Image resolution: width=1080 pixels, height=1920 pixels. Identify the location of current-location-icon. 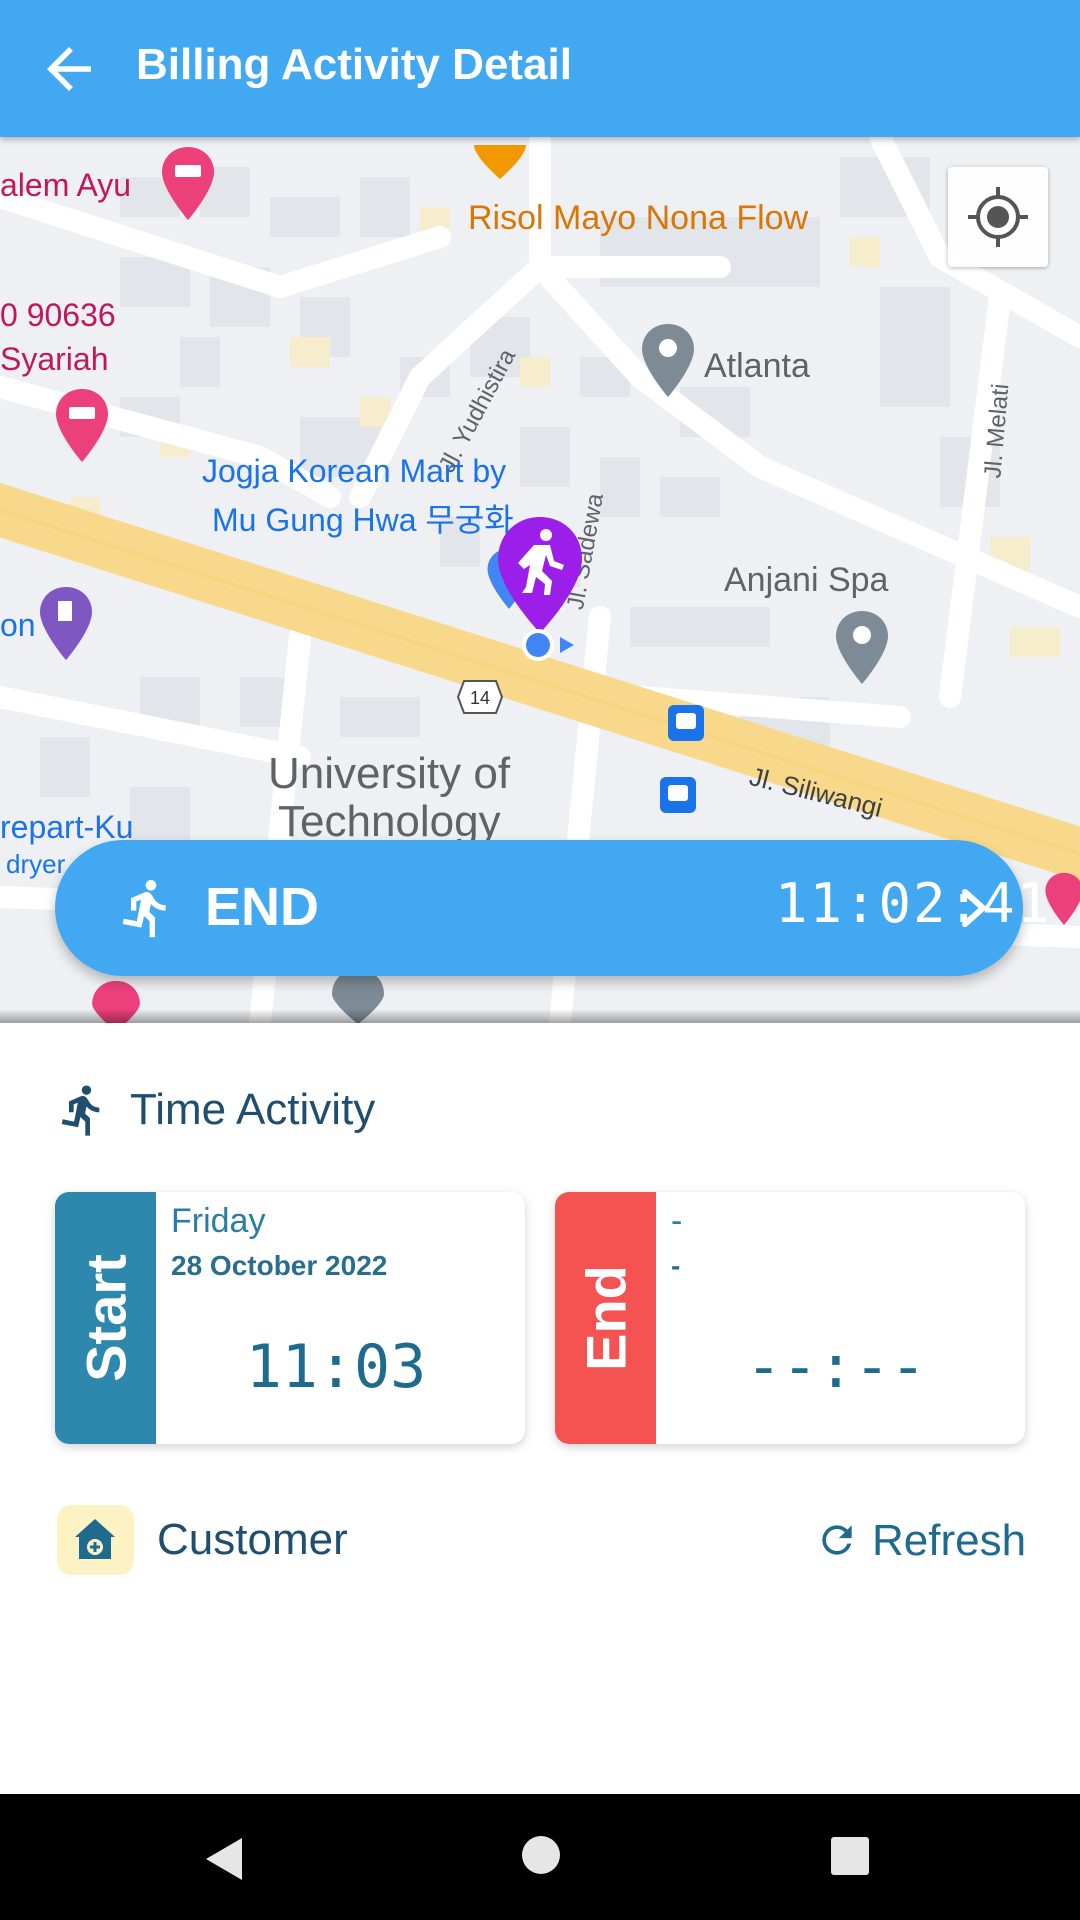
(548, 645).